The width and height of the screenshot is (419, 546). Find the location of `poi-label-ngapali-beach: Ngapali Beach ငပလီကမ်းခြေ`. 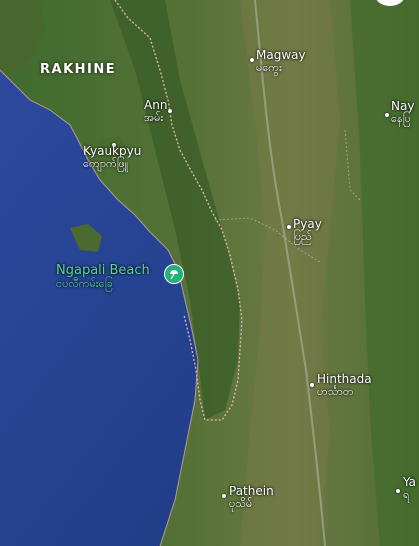

poi-label-ngapali-beach: Ngapali Beach ငပလီကမ်းခြေ is located at coordinates (103, 276).